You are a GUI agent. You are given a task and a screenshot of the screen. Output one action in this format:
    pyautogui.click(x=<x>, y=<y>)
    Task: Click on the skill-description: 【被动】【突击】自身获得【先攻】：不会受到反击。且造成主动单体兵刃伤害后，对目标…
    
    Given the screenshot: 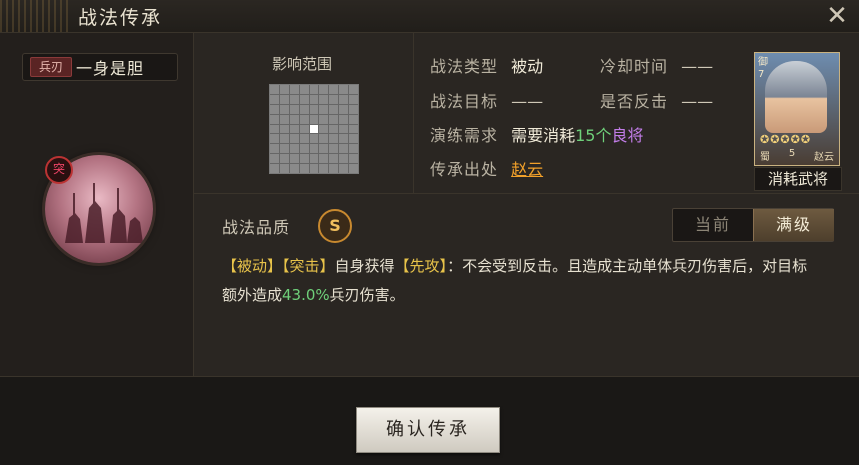 What is the action you would take?
    pyautogui.click(x=522, y=281)
    